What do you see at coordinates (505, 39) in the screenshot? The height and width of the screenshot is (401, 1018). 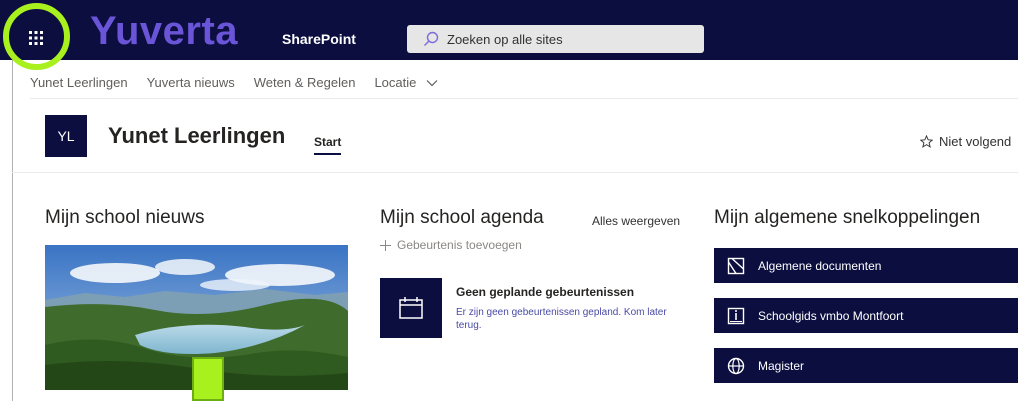 I see `search-placeholder: Zoeken op alle sites` at bounding box center [505, 39].